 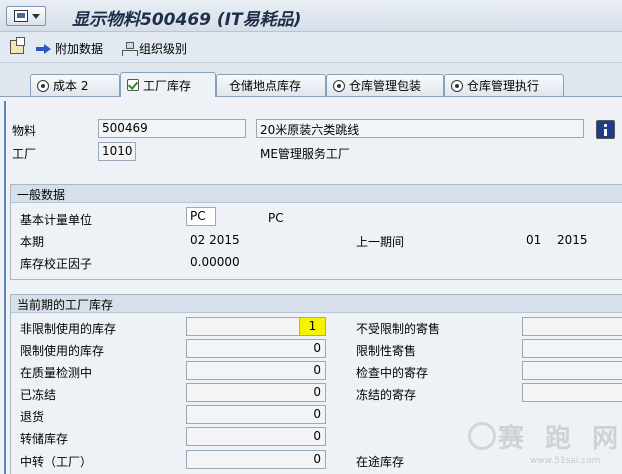 What do you see at coordinates (534, 240) in the screenshot?
I see `previous-period-month: 01` at bounding box center [534, 240].